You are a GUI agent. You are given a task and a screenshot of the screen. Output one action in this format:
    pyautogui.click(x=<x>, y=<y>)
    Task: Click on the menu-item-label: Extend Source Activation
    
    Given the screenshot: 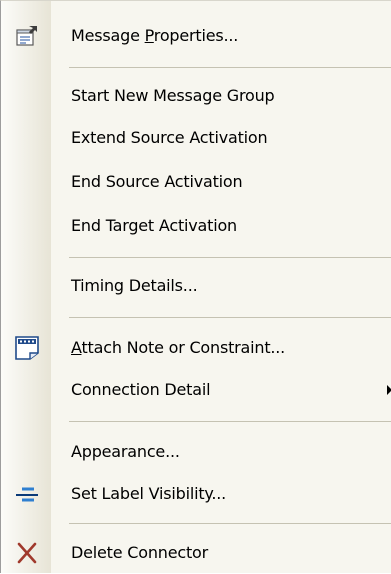 What is the action you would take?
    pyautogui.click(x=169, y=137)
    